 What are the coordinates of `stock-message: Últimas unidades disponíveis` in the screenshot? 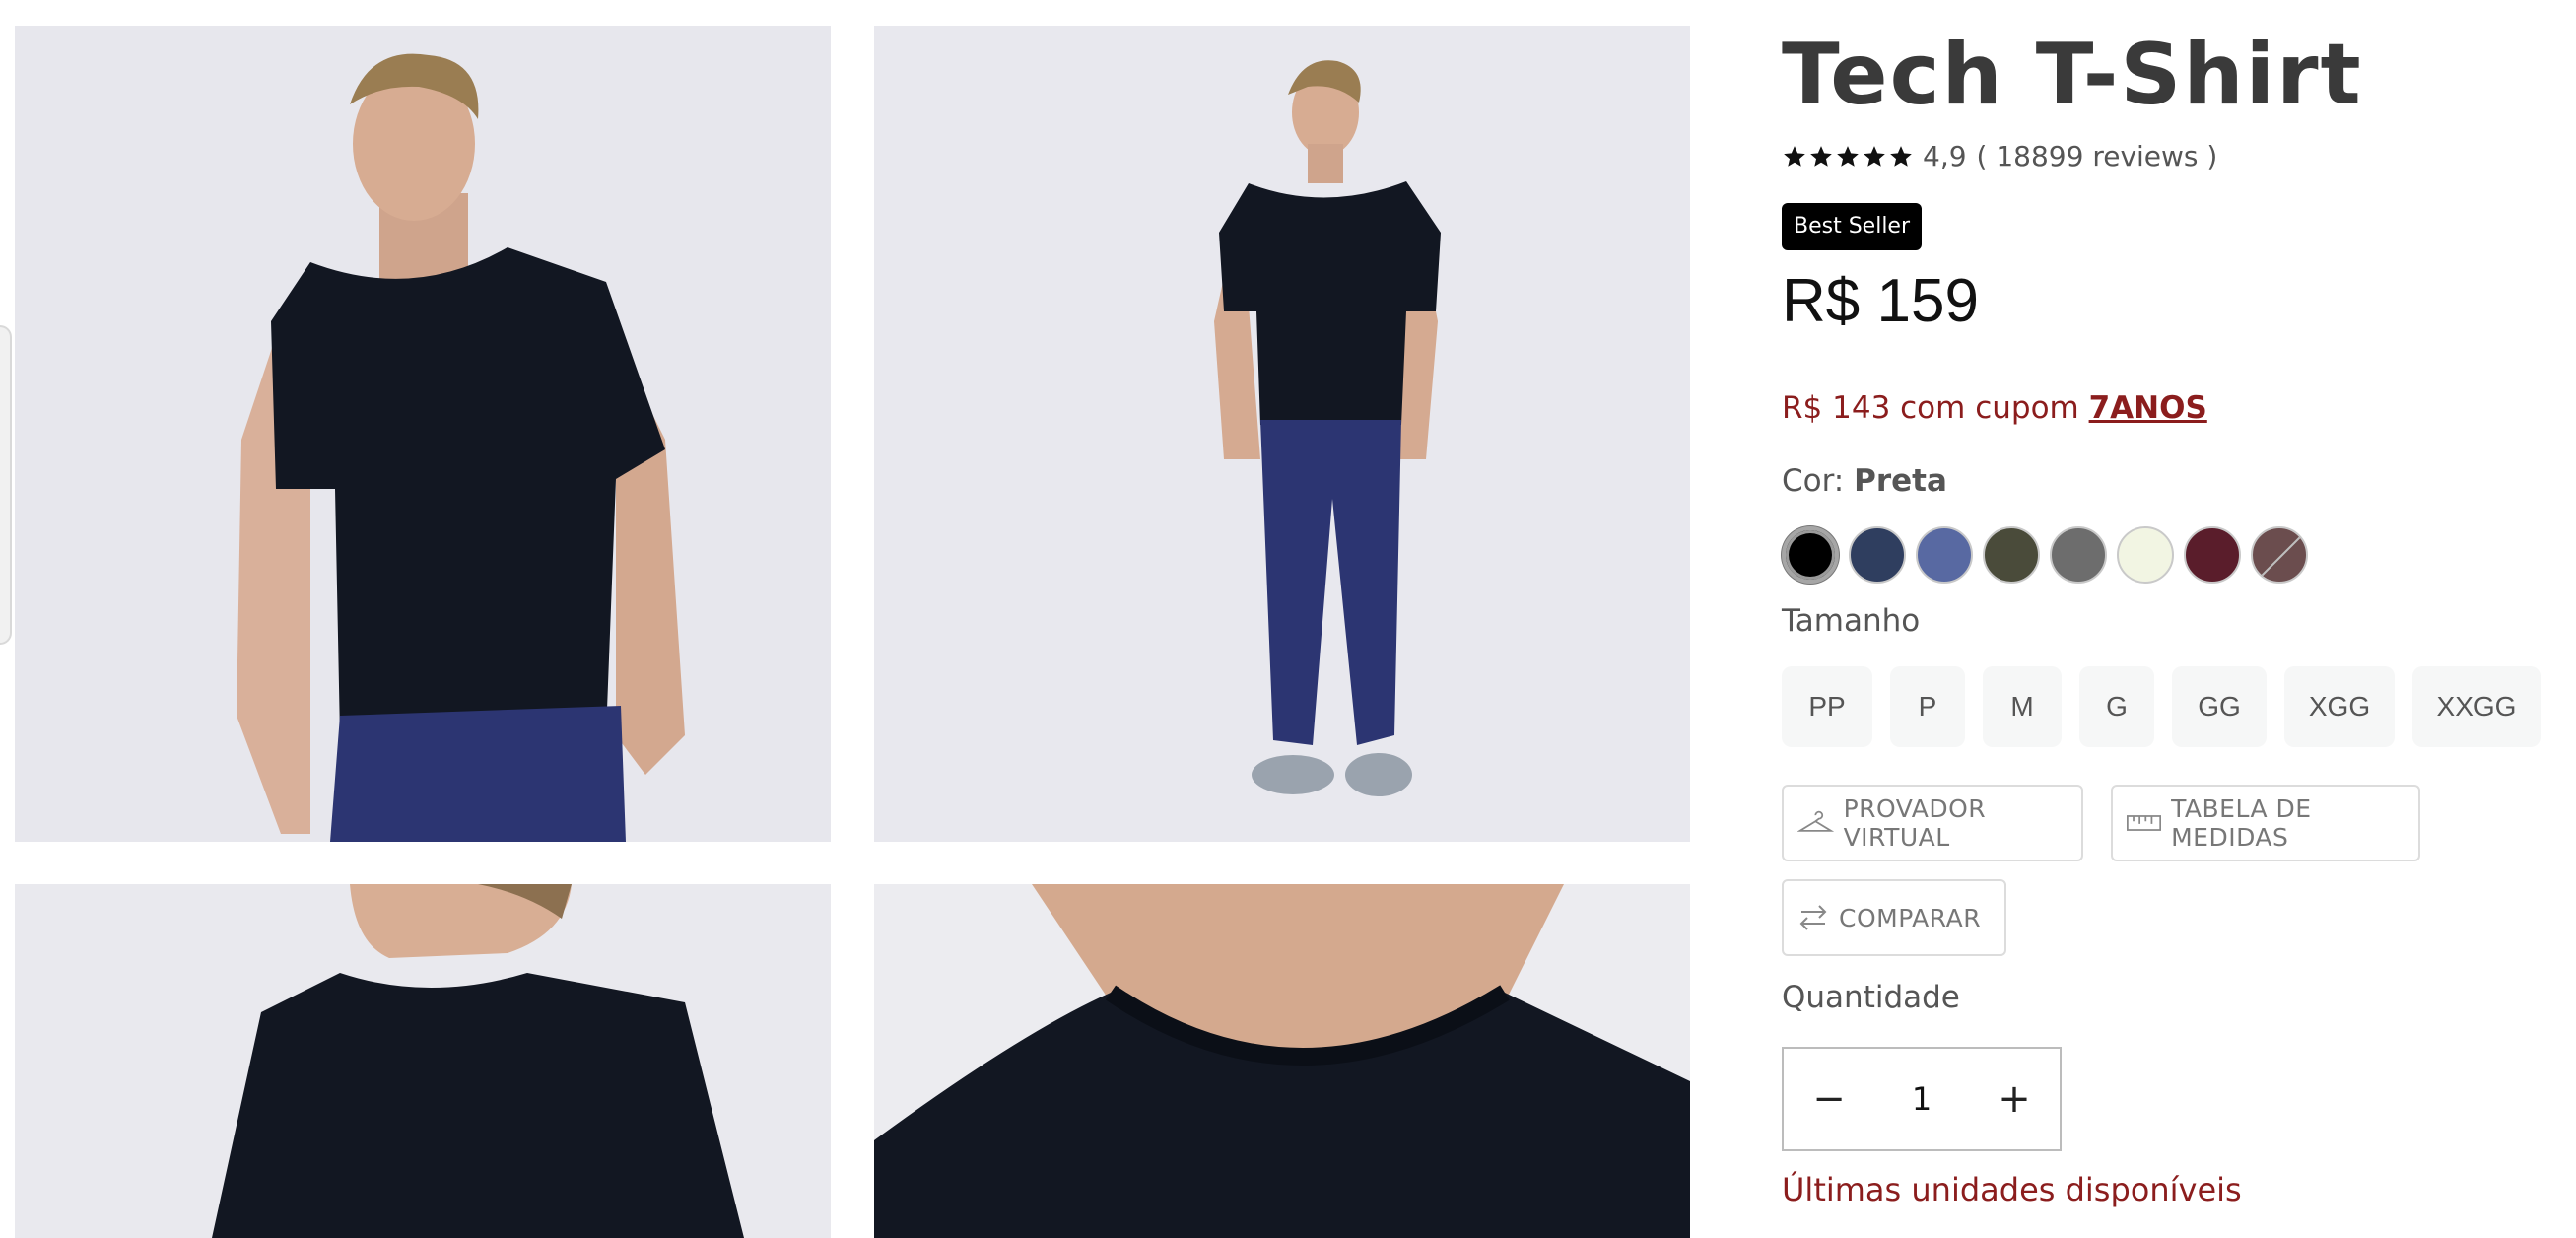 It's located at (2012, 1189).